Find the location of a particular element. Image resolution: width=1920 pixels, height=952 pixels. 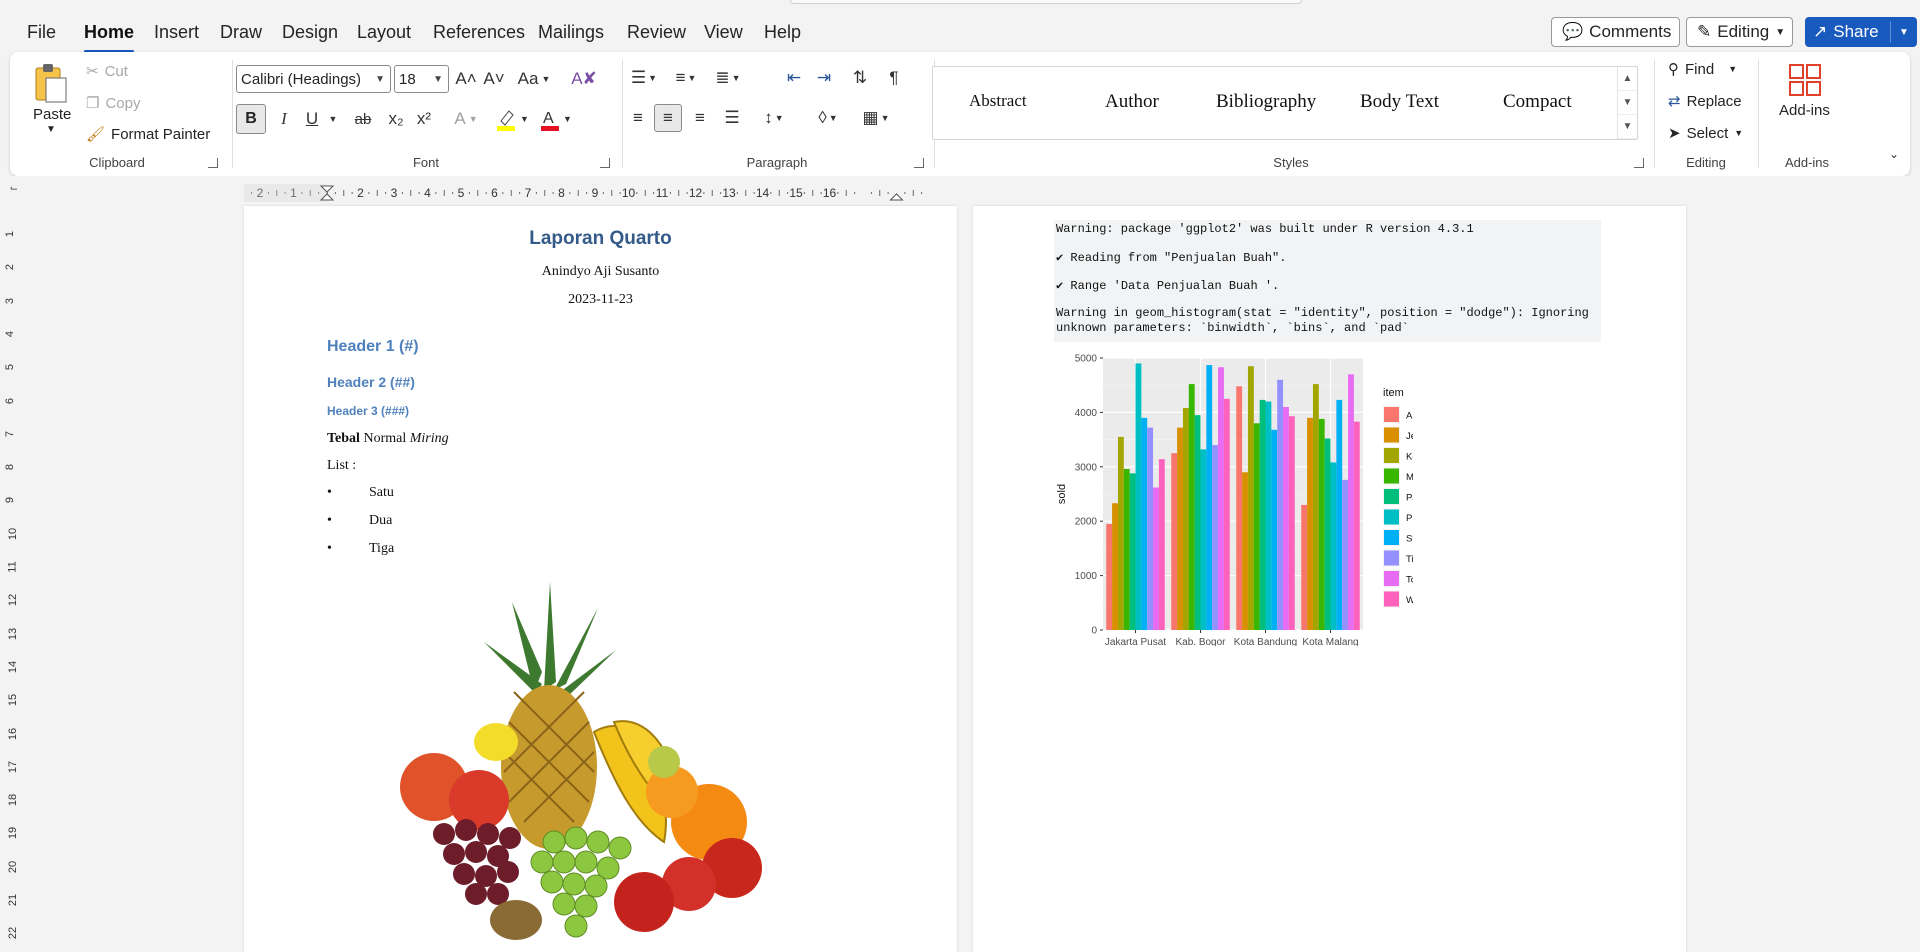

bar-jeruk is located at coordinates (1310, 523).